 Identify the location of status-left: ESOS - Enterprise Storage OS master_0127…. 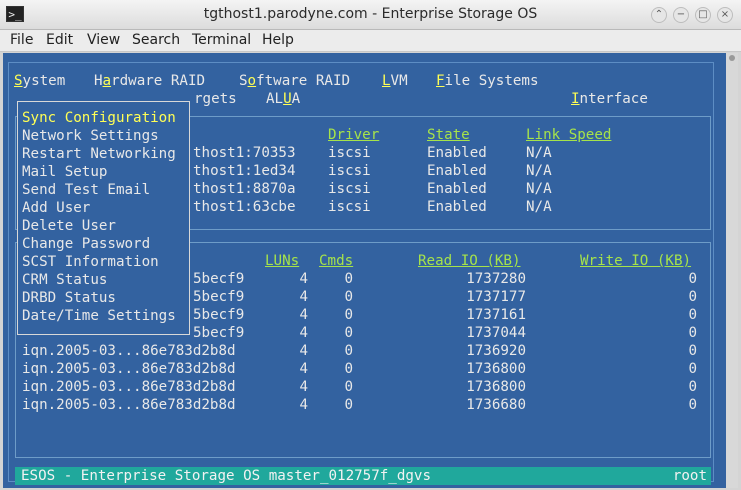
(226, 476).